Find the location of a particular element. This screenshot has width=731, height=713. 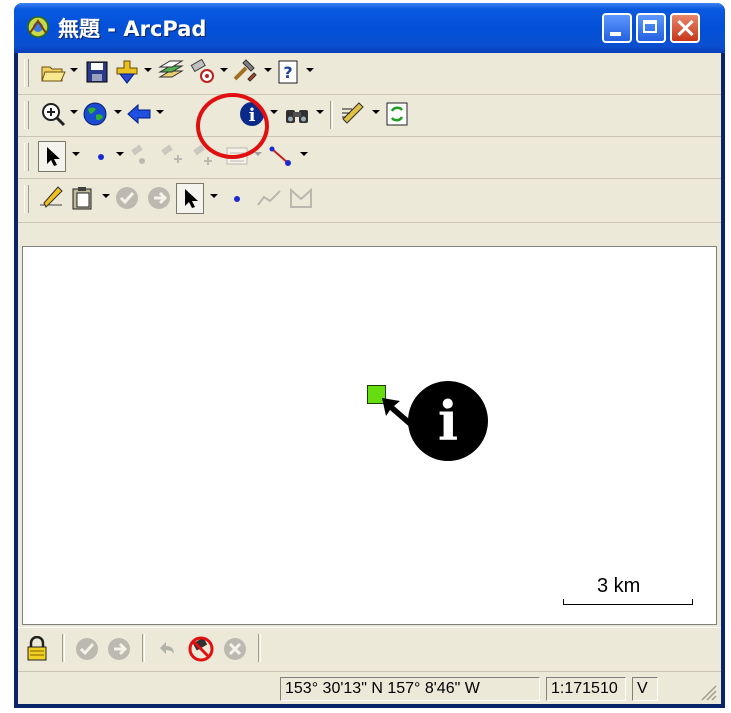

clipboard-dropdown is located at coordinates (106, 196).